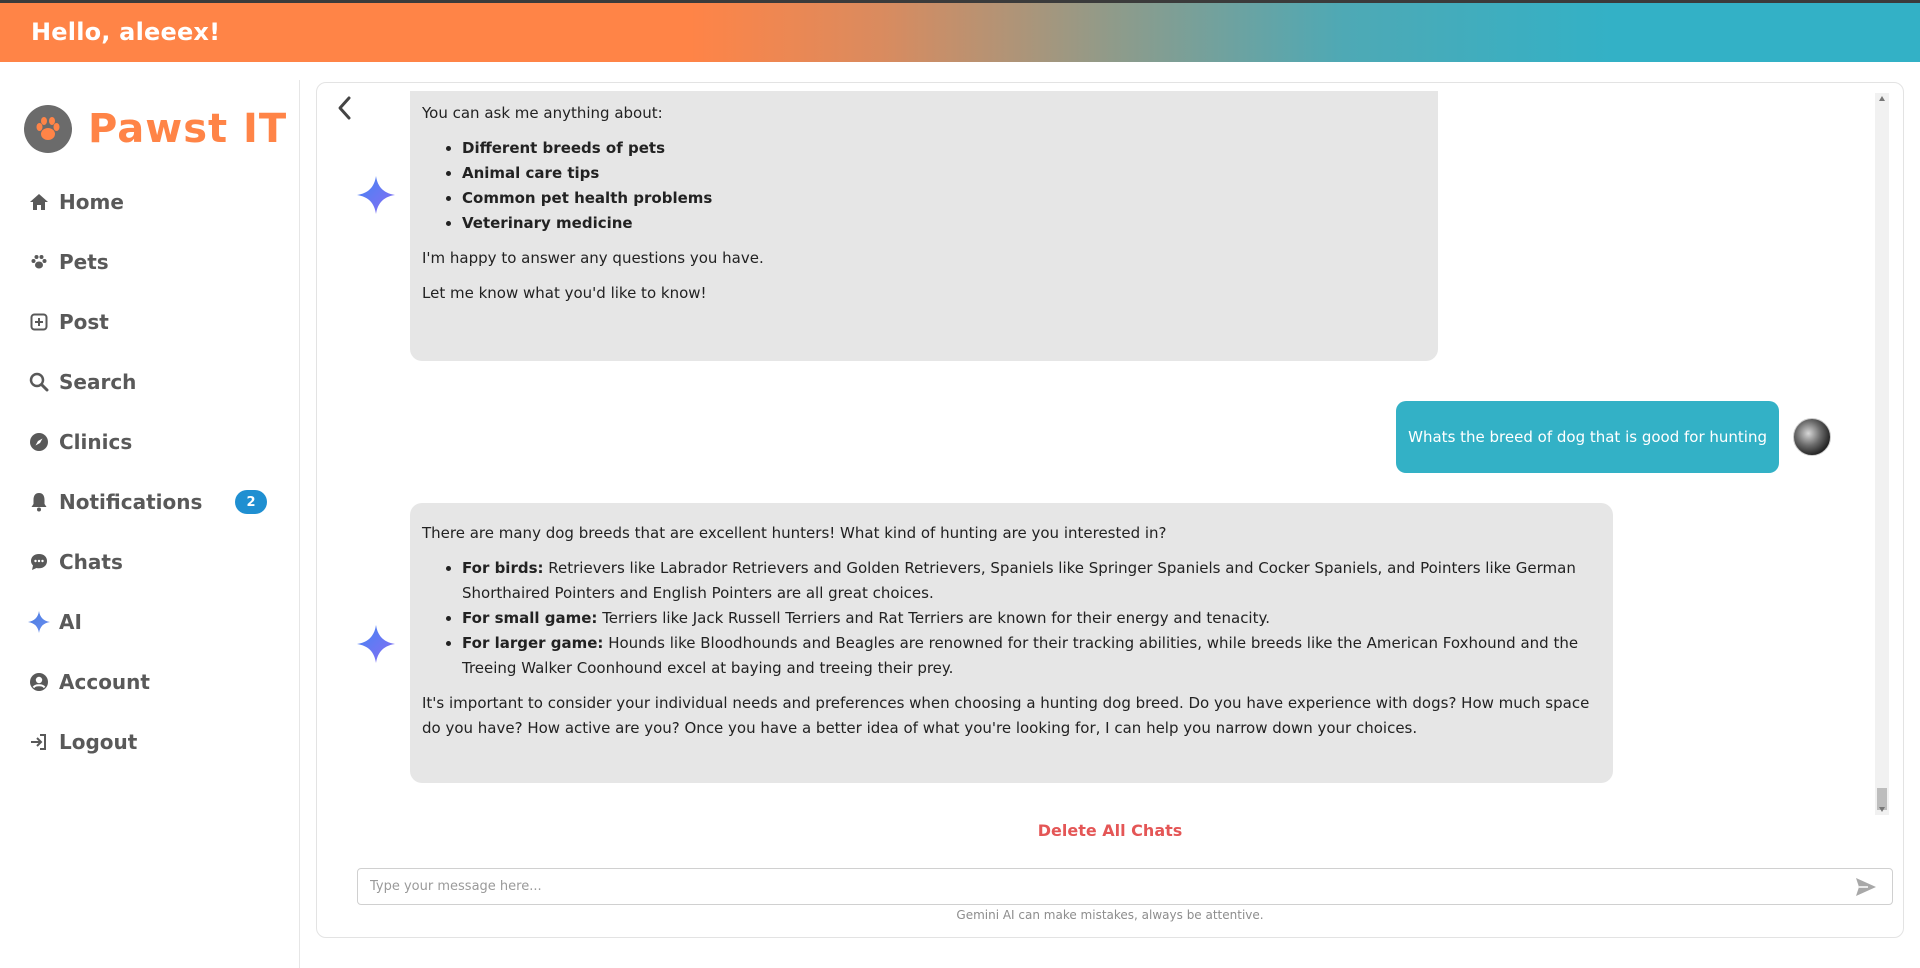  What do you see at coordinates (542, 113) in the screenshot?
I see `ai-message-text: You can ask me anything about:` at bounding box center [542, 113].